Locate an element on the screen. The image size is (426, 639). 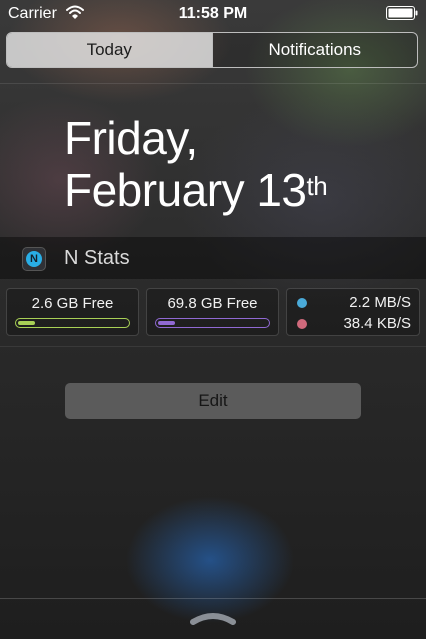
status-time: 11:58 PM is located at coordinates (213, 13).